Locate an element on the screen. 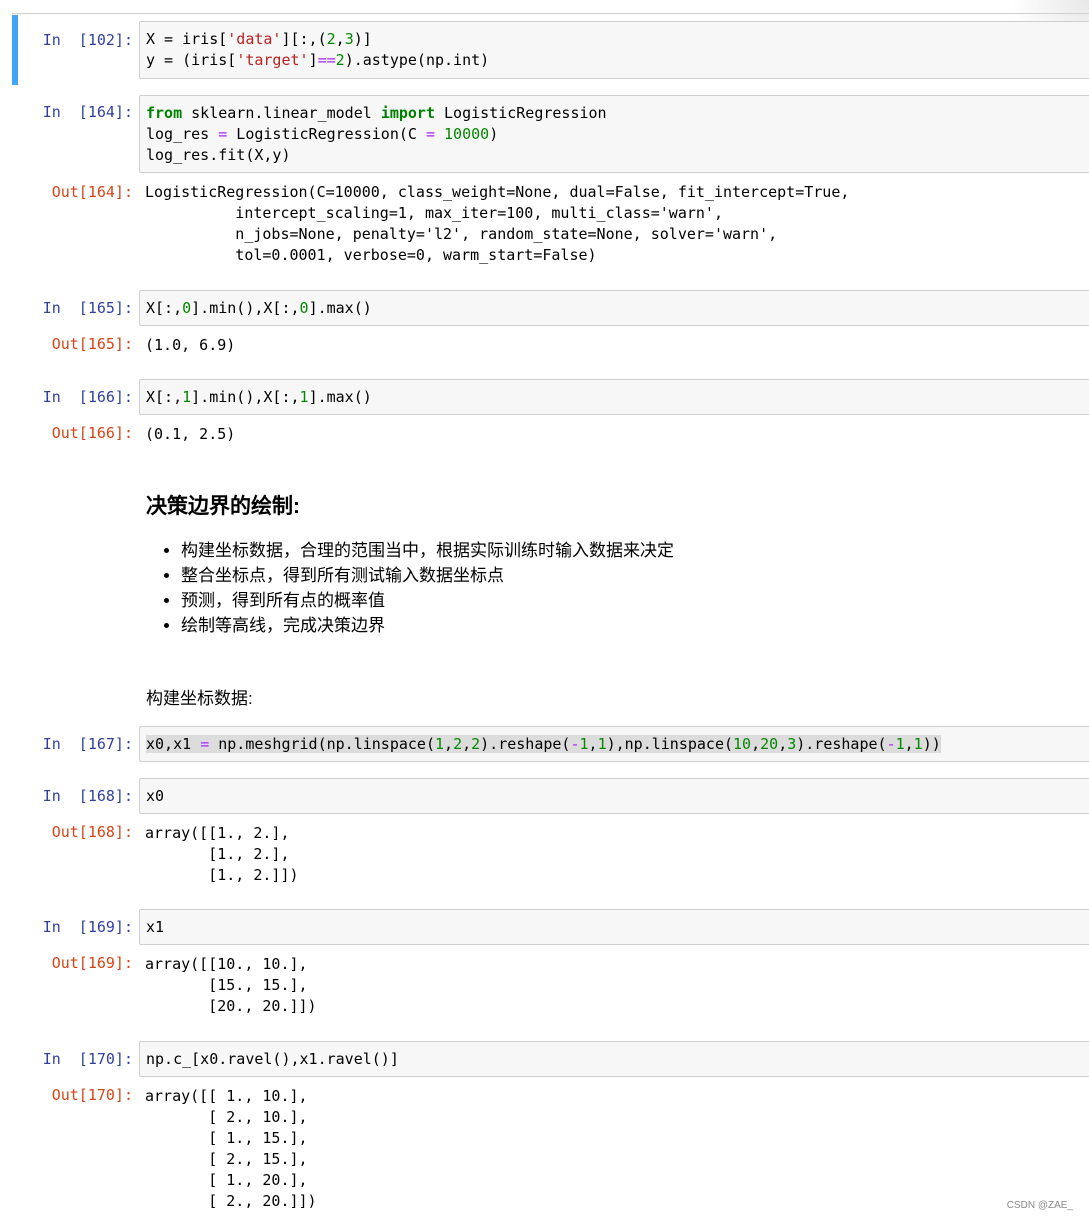 This screenshot has width=1089, height=1219. code-input: np.c_[x0.ravel(),x1.ravel()] is located at coordinates (614, 1059).